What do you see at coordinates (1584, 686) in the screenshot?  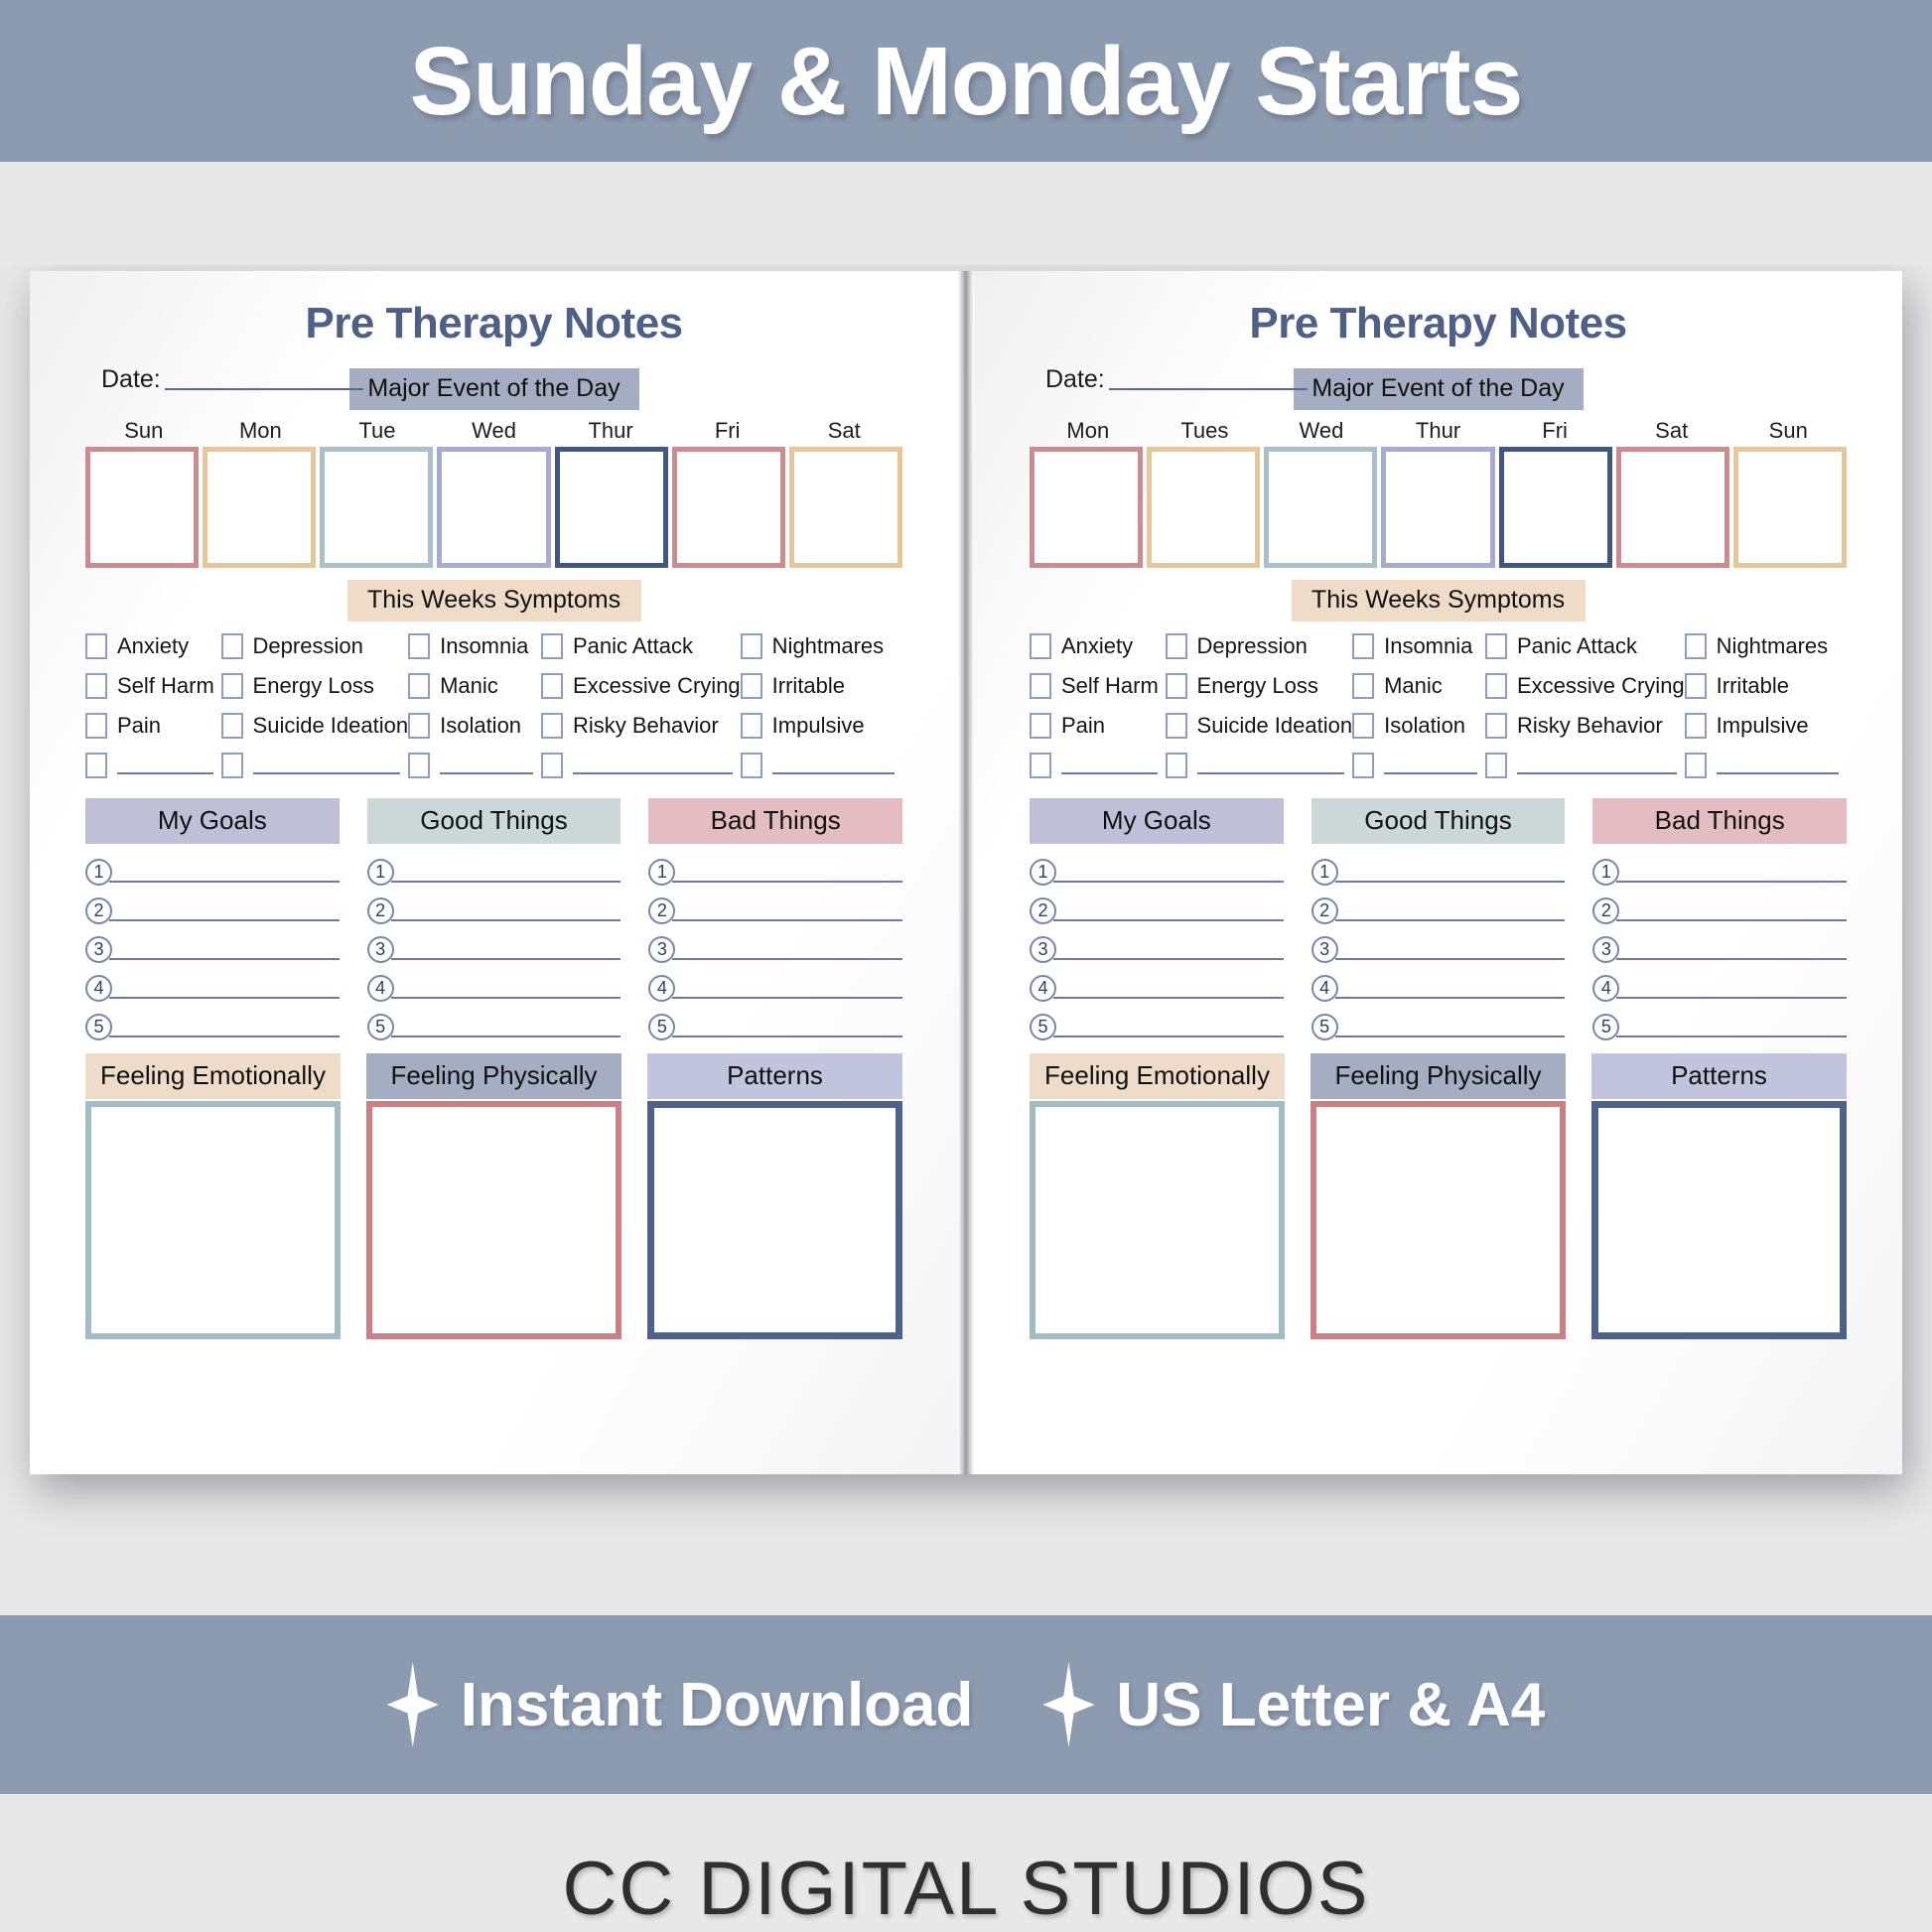 I see `symptom-item: Excessive Crying` at bounding box center [1584, 686].